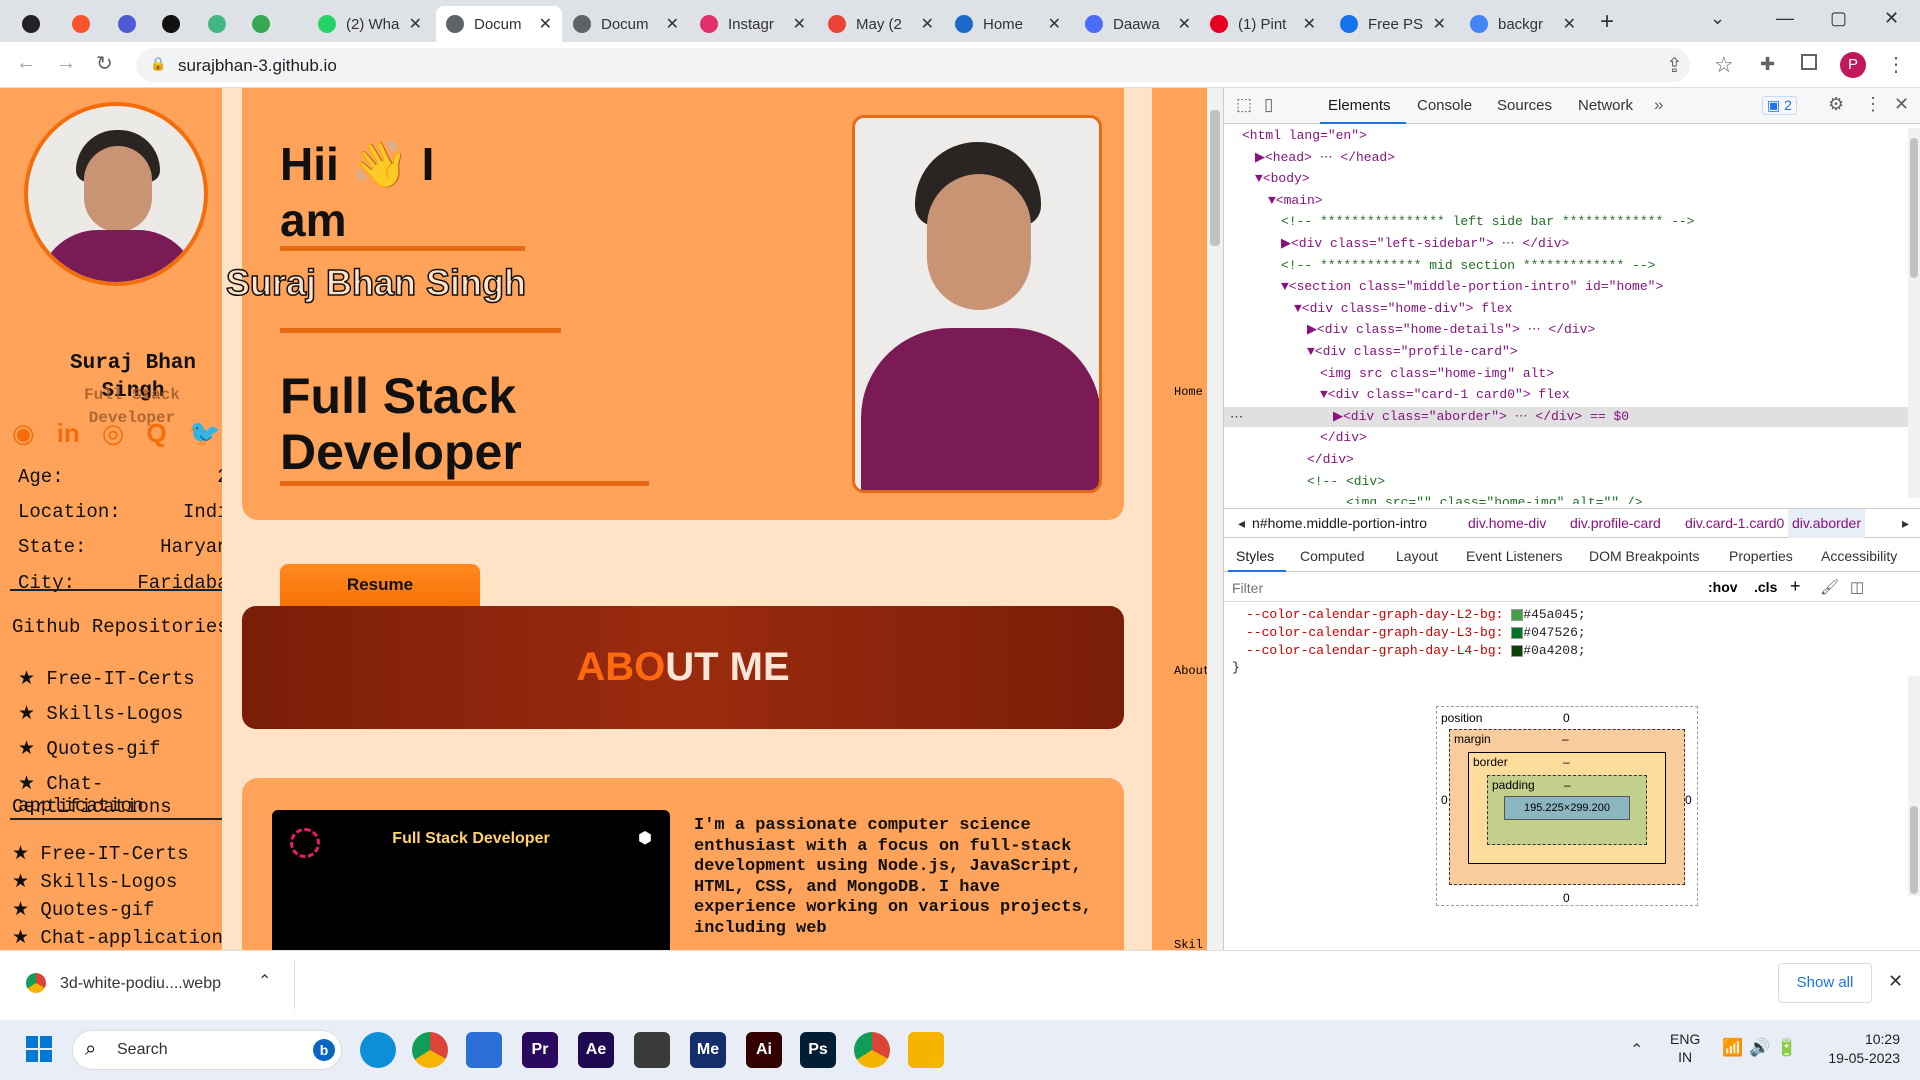  What do you see at coordinates (1451, 329) in the screenshot?
I see `dom-node: ▶<div class="home-details"> ⋯ </div>` at bounding box center [1451, 329].